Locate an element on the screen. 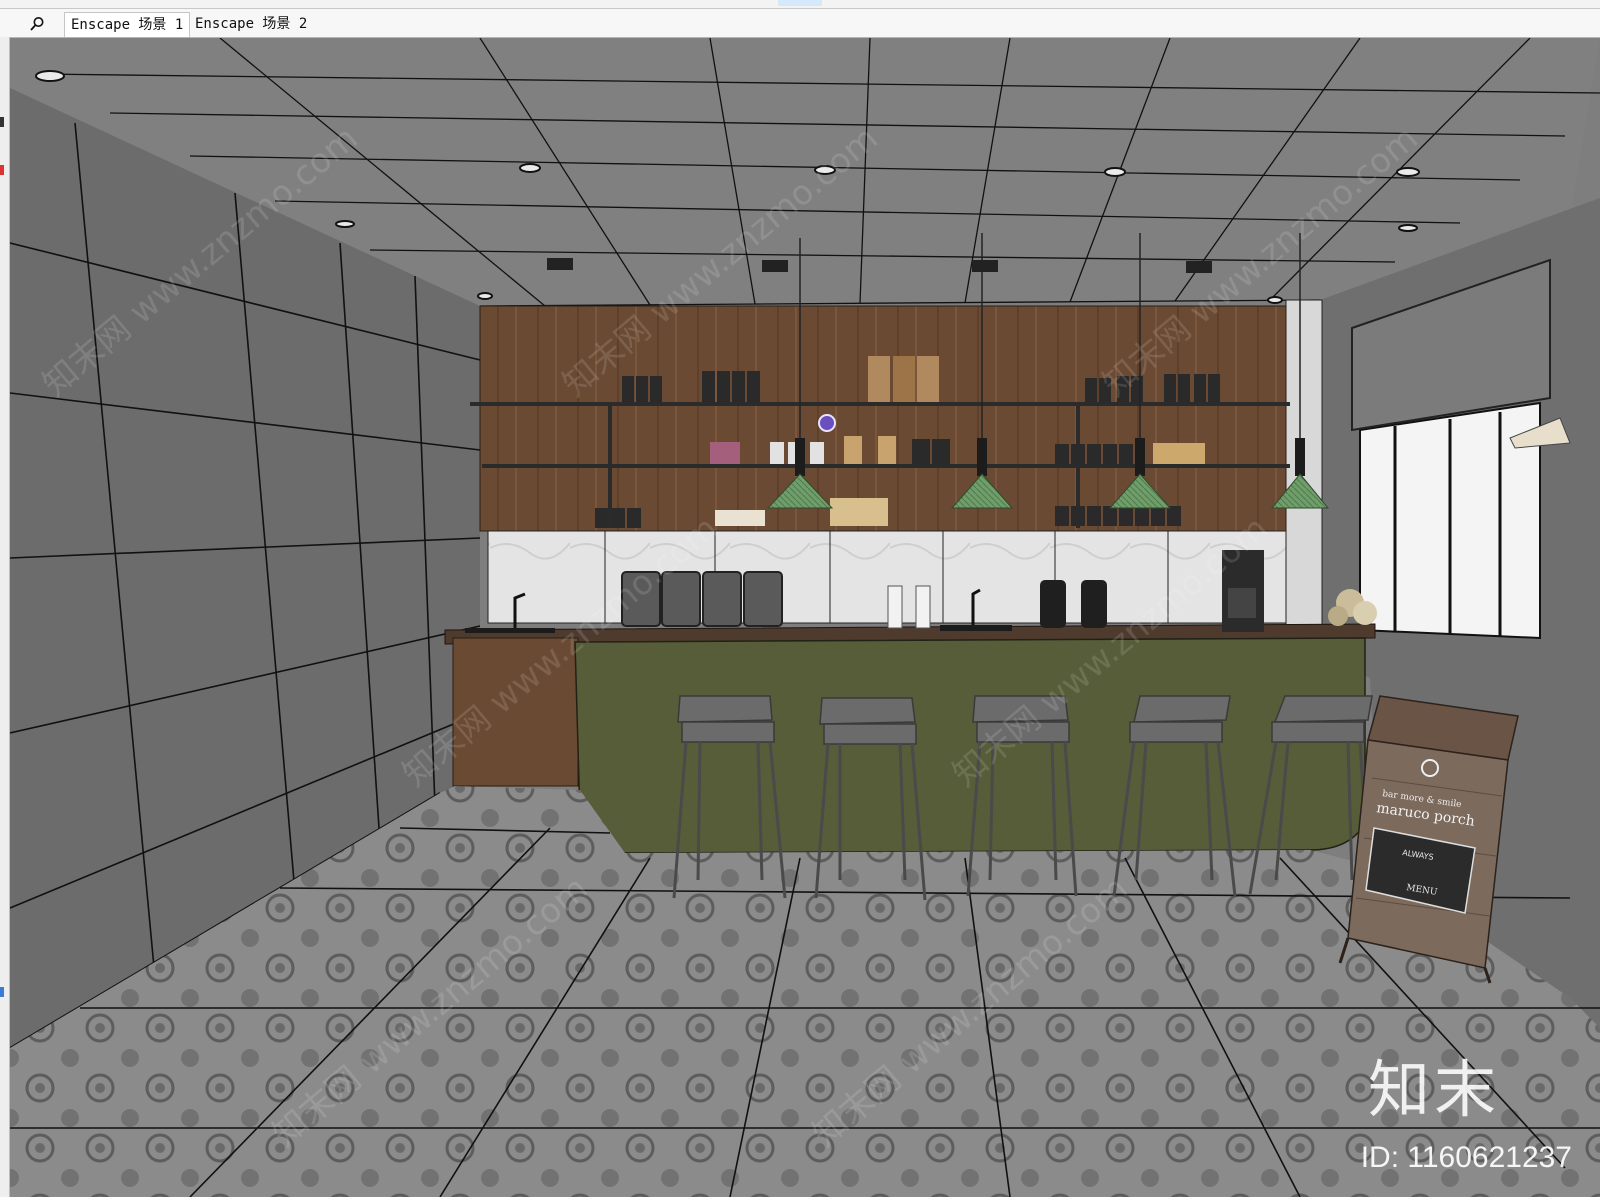  left-toolbar-edge is located at coordinates (5, 617).